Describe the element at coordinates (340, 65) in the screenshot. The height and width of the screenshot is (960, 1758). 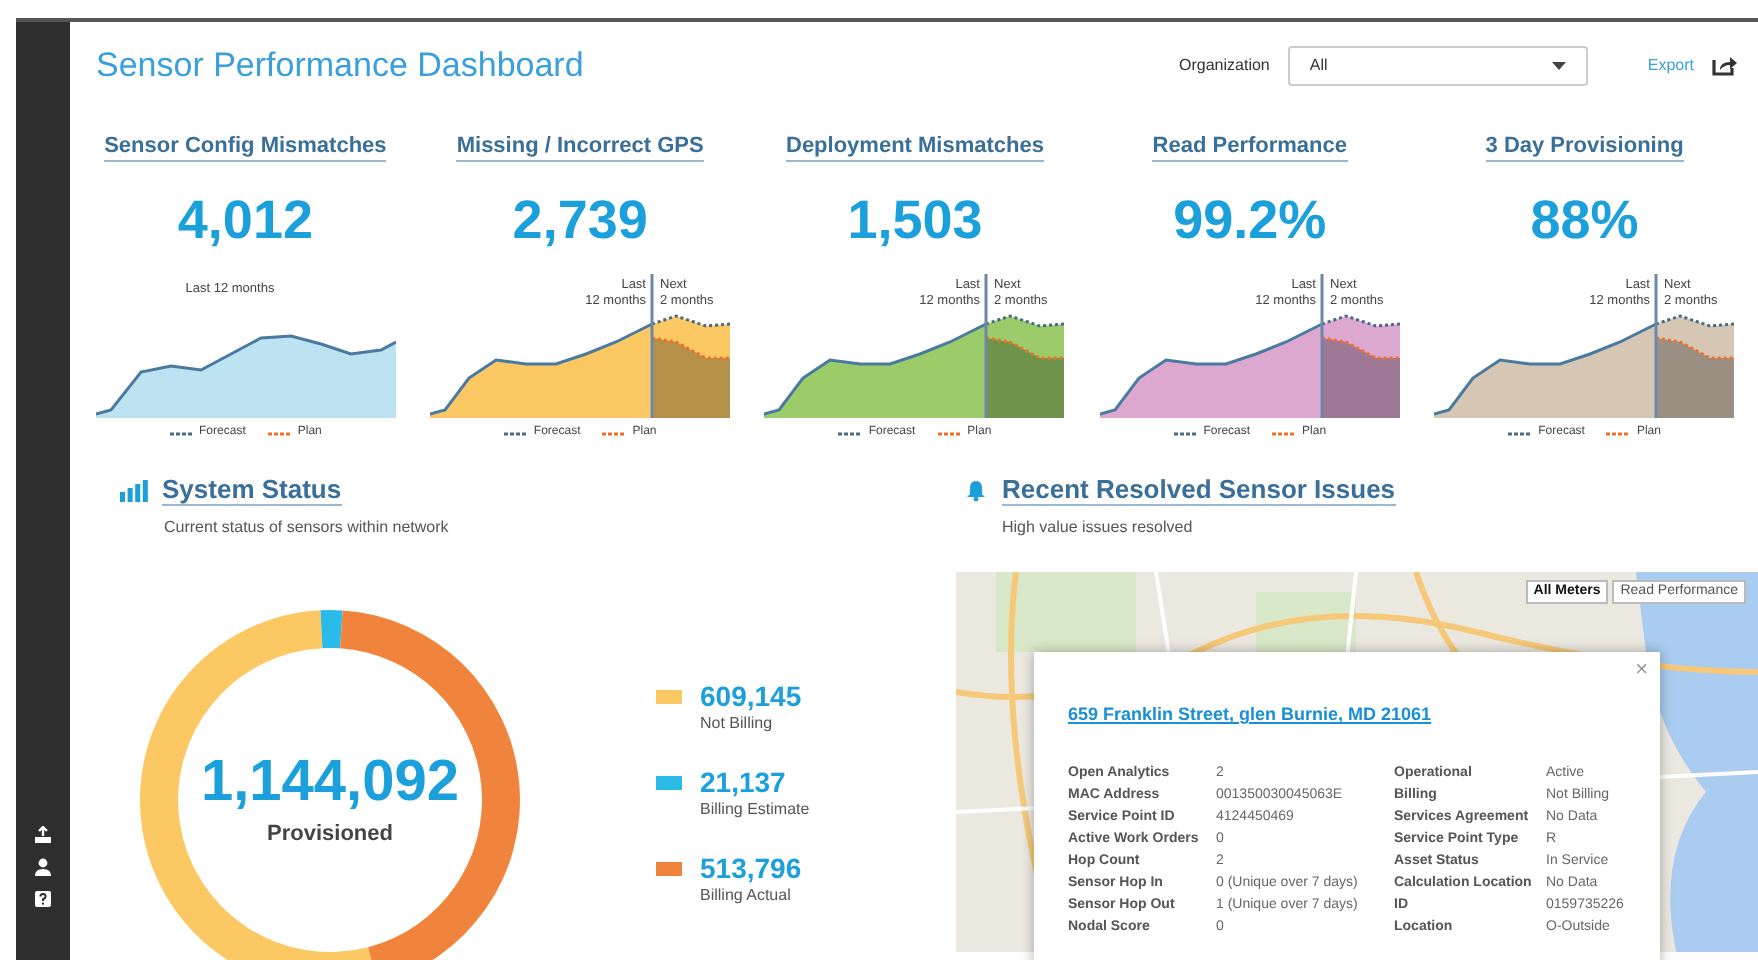
I see `dashboard-title: Sensor Performance Dashboard` at that location.